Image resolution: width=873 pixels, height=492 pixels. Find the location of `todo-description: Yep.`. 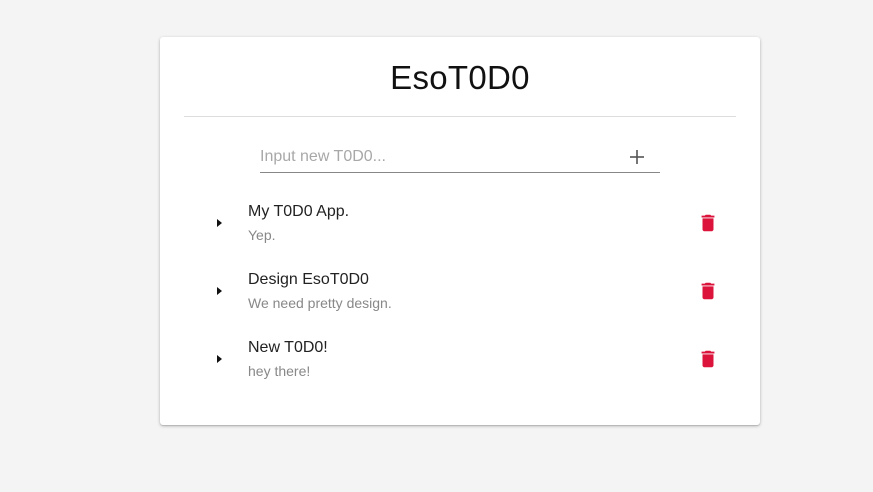

todo-description: Yep. is located at coordinates (262, 235).